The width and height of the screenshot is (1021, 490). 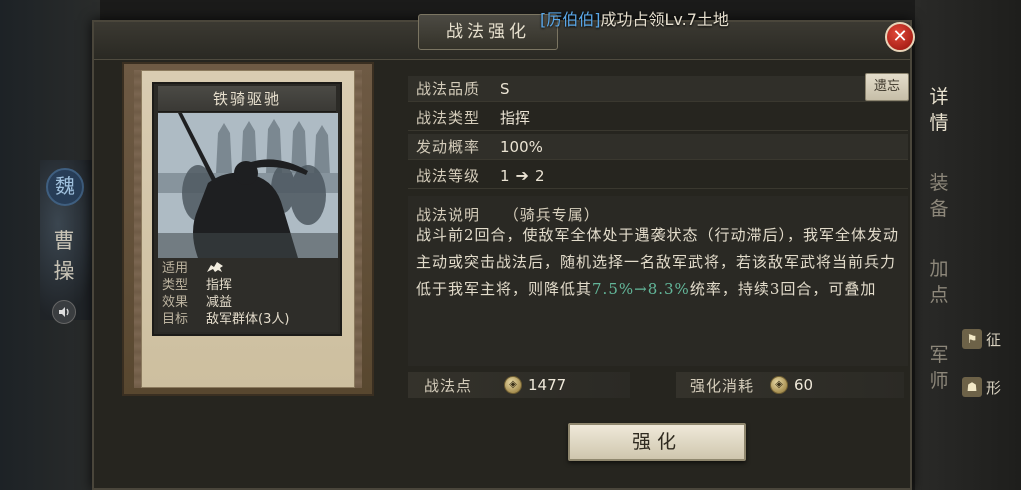 I want to click on skill-points-bar: 战法点 ◈ 1477, so click(x=519, y=385).